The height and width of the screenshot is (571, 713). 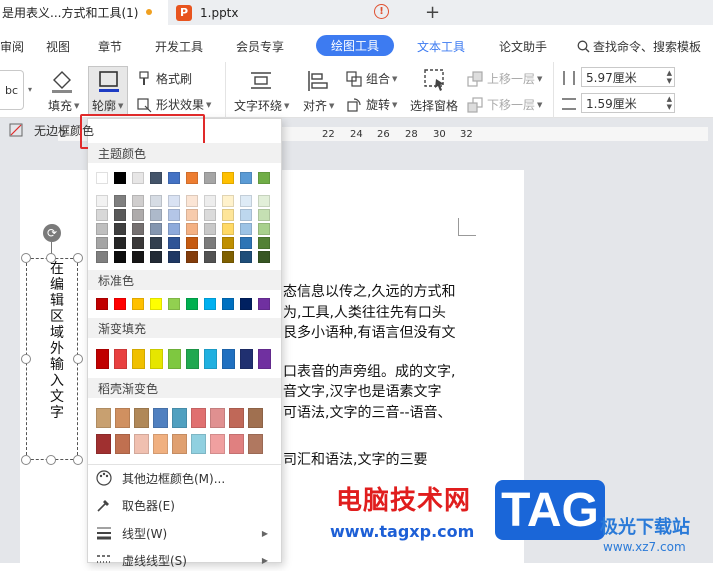 What do you see at coordinates (84, 12) in the screenshot?
I see `tab-document: 是用表义...方式和工具(1)` at bounding box center [84, 12].